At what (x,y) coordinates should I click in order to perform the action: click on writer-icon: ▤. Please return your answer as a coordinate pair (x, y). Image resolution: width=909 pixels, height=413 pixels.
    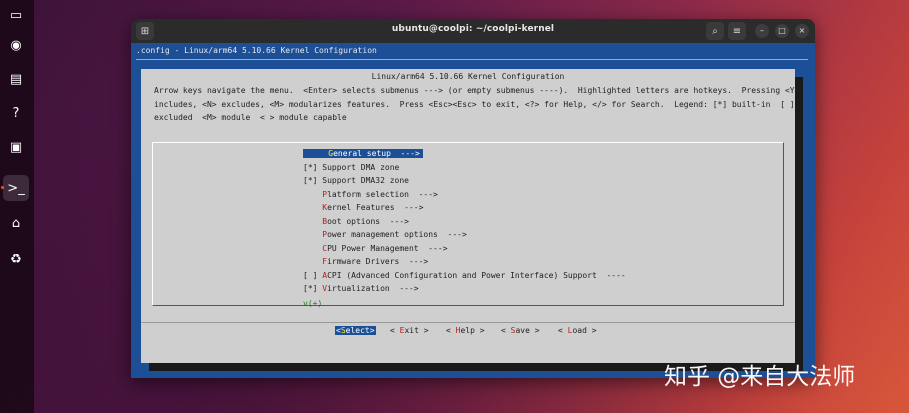
    Looking at the image, I should click on (16, 79).